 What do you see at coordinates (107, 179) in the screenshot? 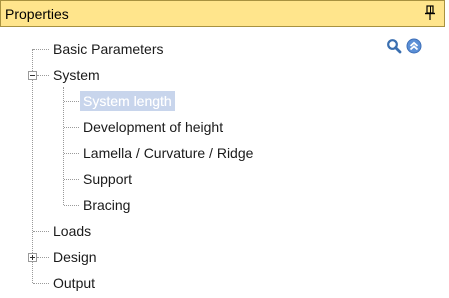
I see `tree-item-support: Support` at bounding box center [107, 179].